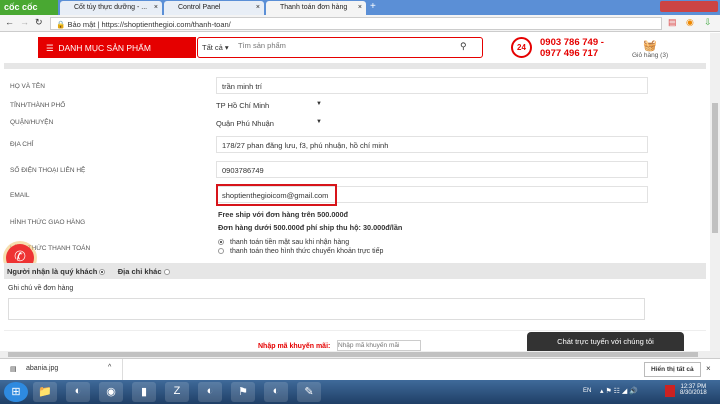 The image size is (720, 404). What do you see at coordinates (177, 392) in the screenshot?
I see `zalo-icon: Z` at bounding box center [177, 392].